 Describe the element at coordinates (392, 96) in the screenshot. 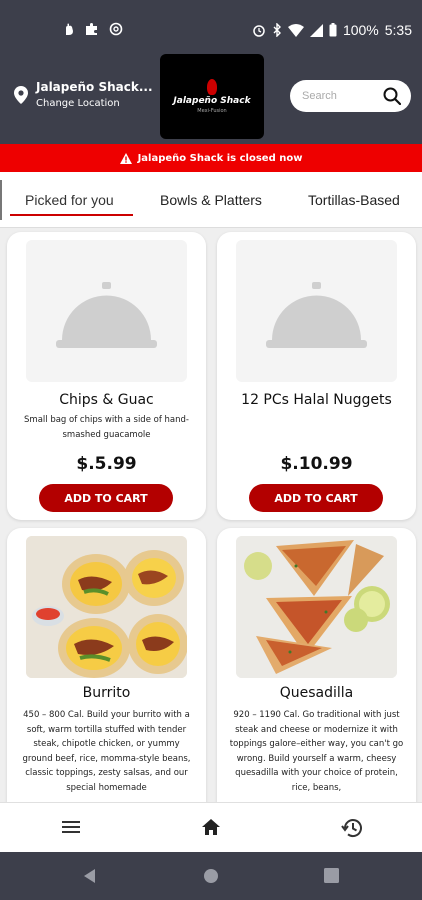

I see `search-icon` at that location.